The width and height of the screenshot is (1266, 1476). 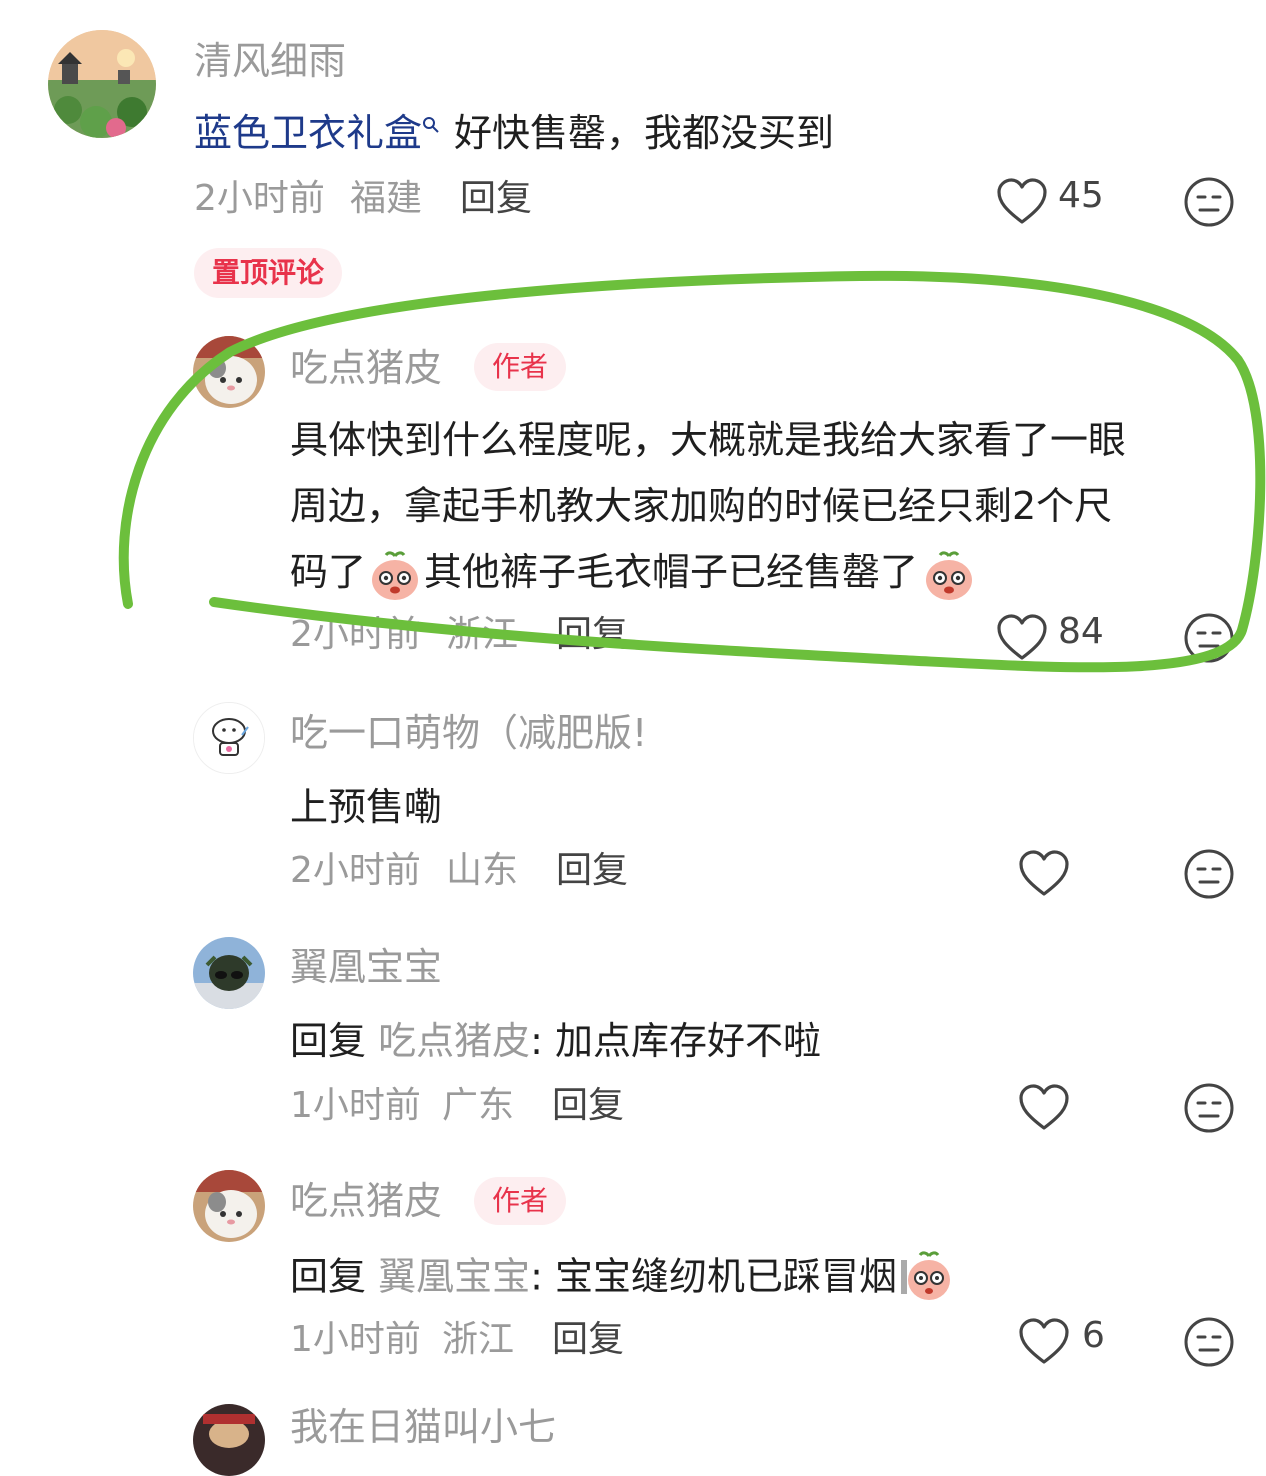 What do you see at coordinates (478, 1105) in the screenshot?
I see `comment-location: 广东` at bounding box center [478, 1105].